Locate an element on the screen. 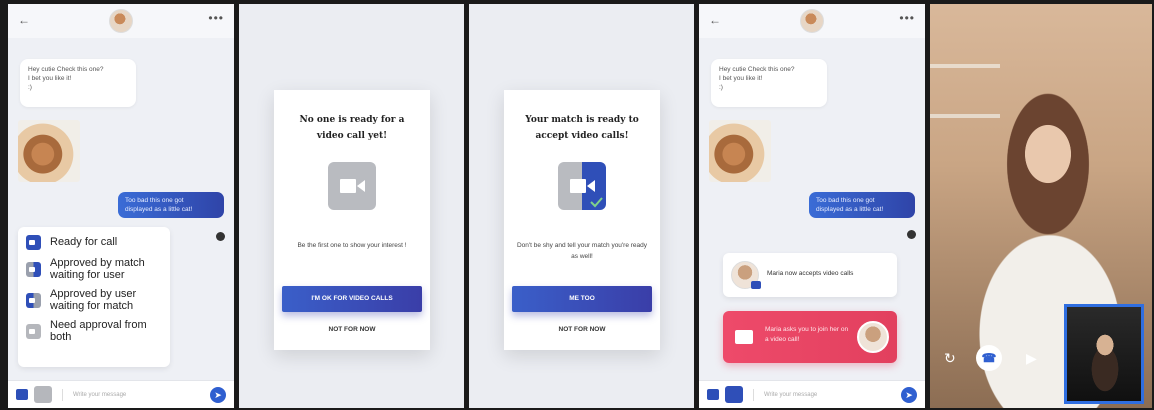 This screenshot has width=1154, height=410. video-approved-match-icon is located at coordinates (33, 269).